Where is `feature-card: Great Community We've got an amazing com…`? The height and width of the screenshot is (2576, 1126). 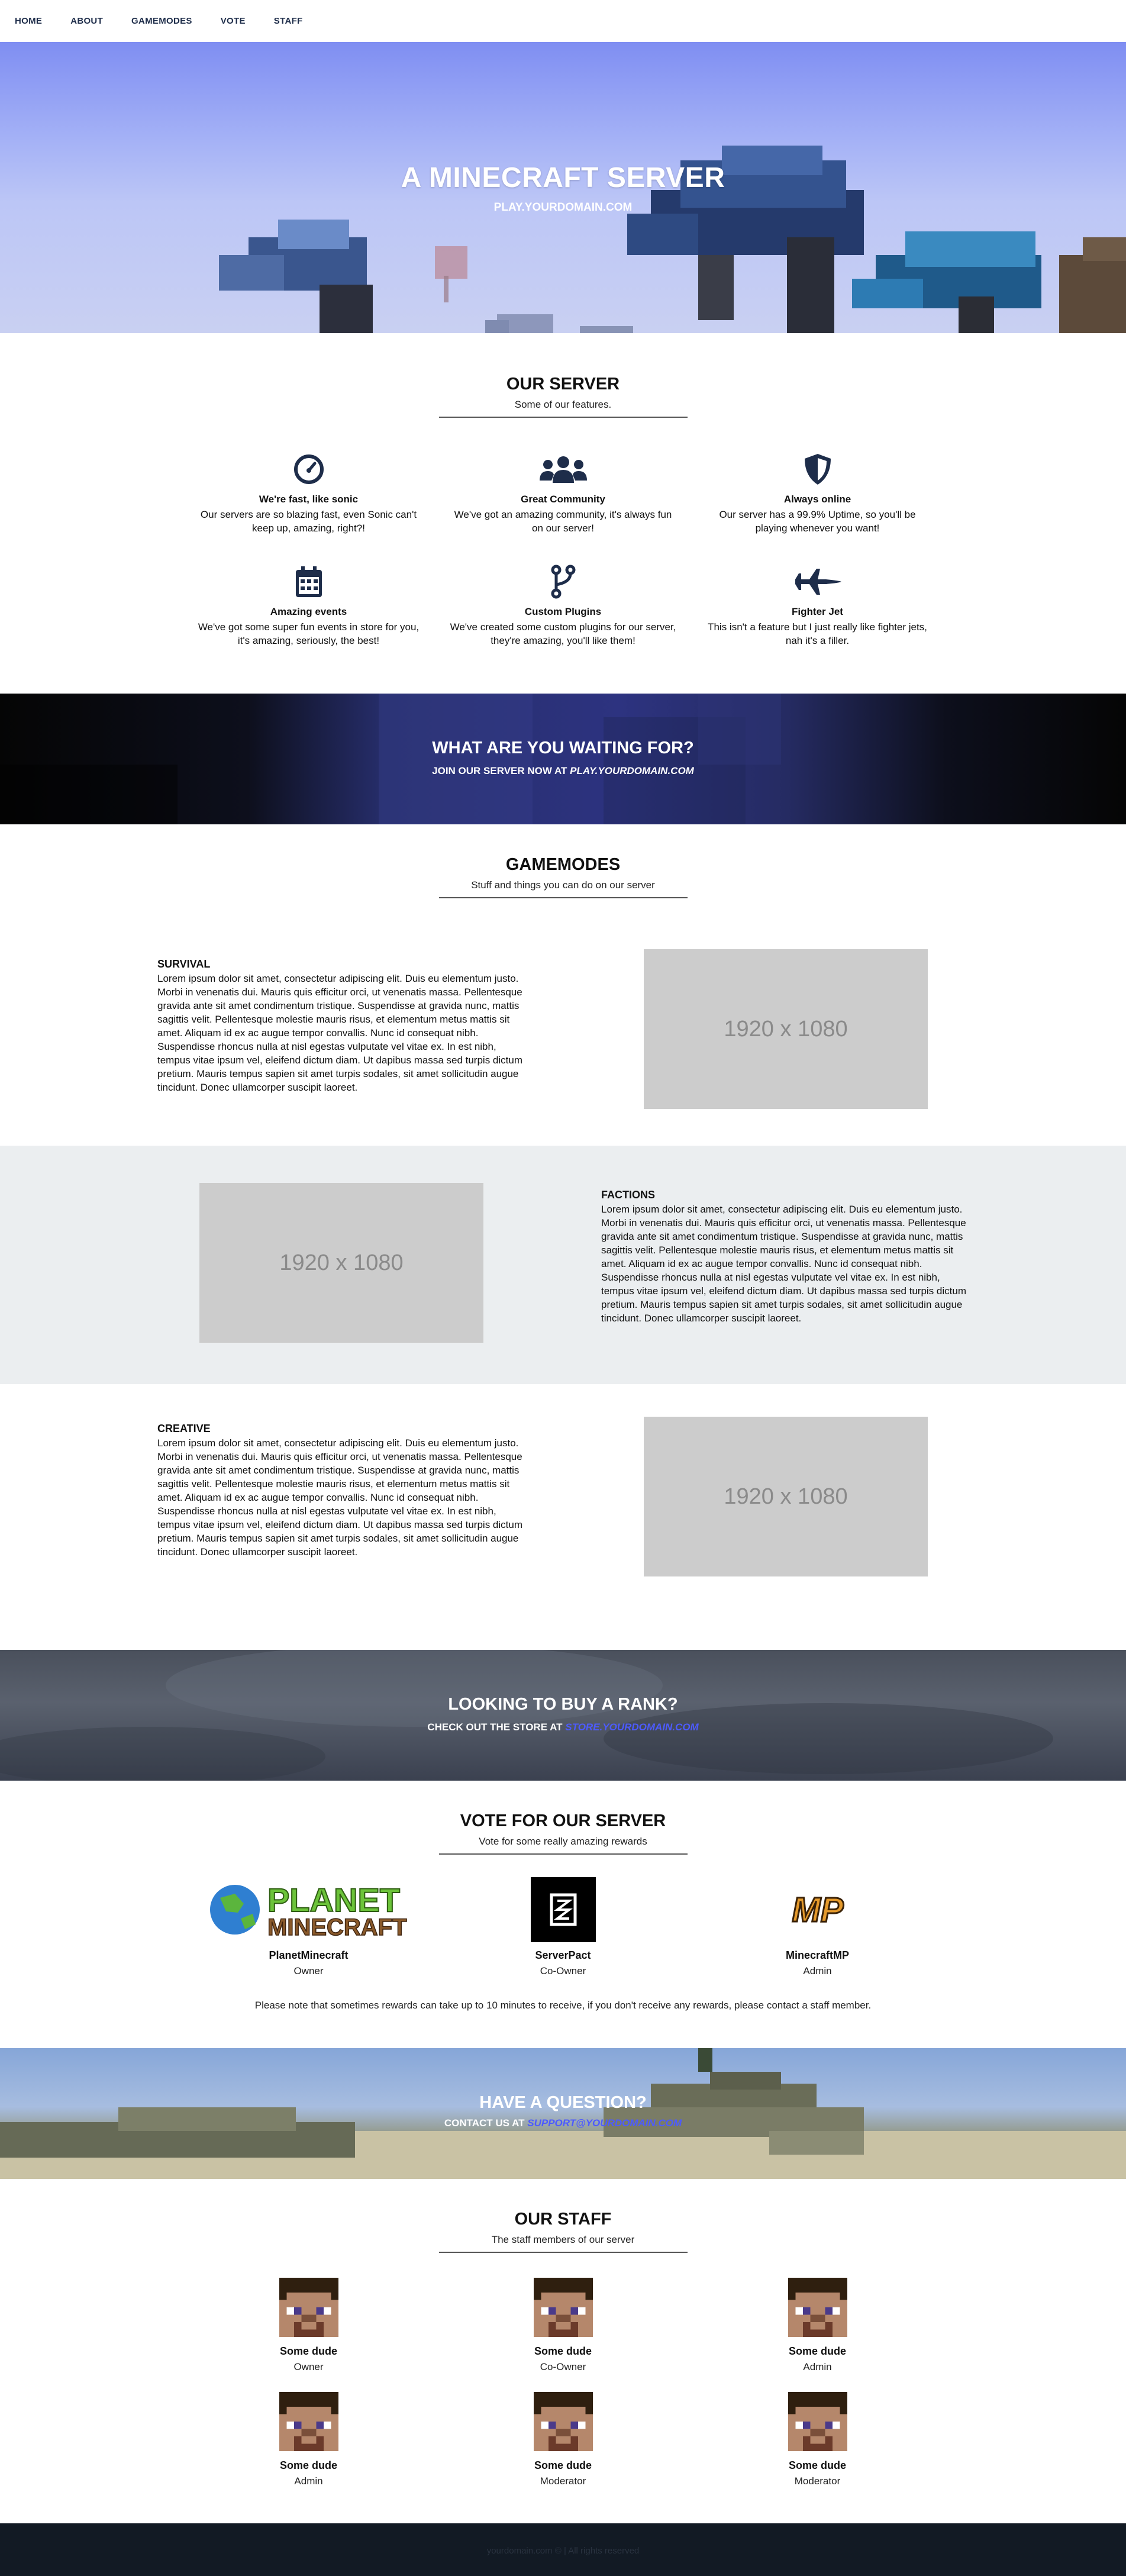 feature-card: Great Community We've got an amazing com… is located at coordinates (563, 493).